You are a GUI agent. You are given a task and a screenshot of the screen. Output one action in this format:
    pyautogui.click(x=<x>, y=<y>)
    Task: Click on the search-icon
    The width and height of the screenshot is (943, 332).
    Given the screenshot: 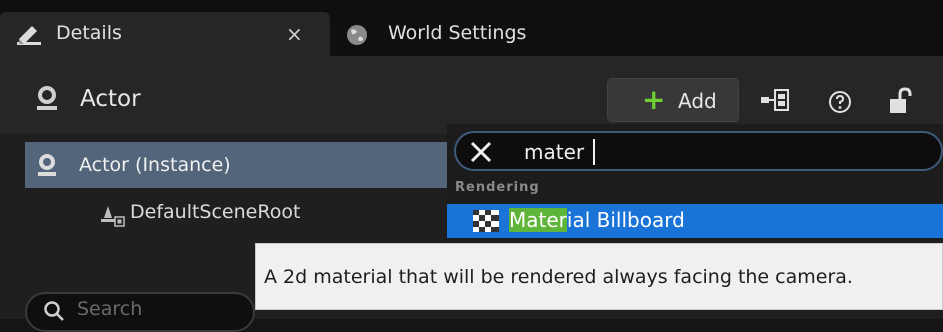 What is the action you would take?
    pyautogui.click(x=54, y=313)
    